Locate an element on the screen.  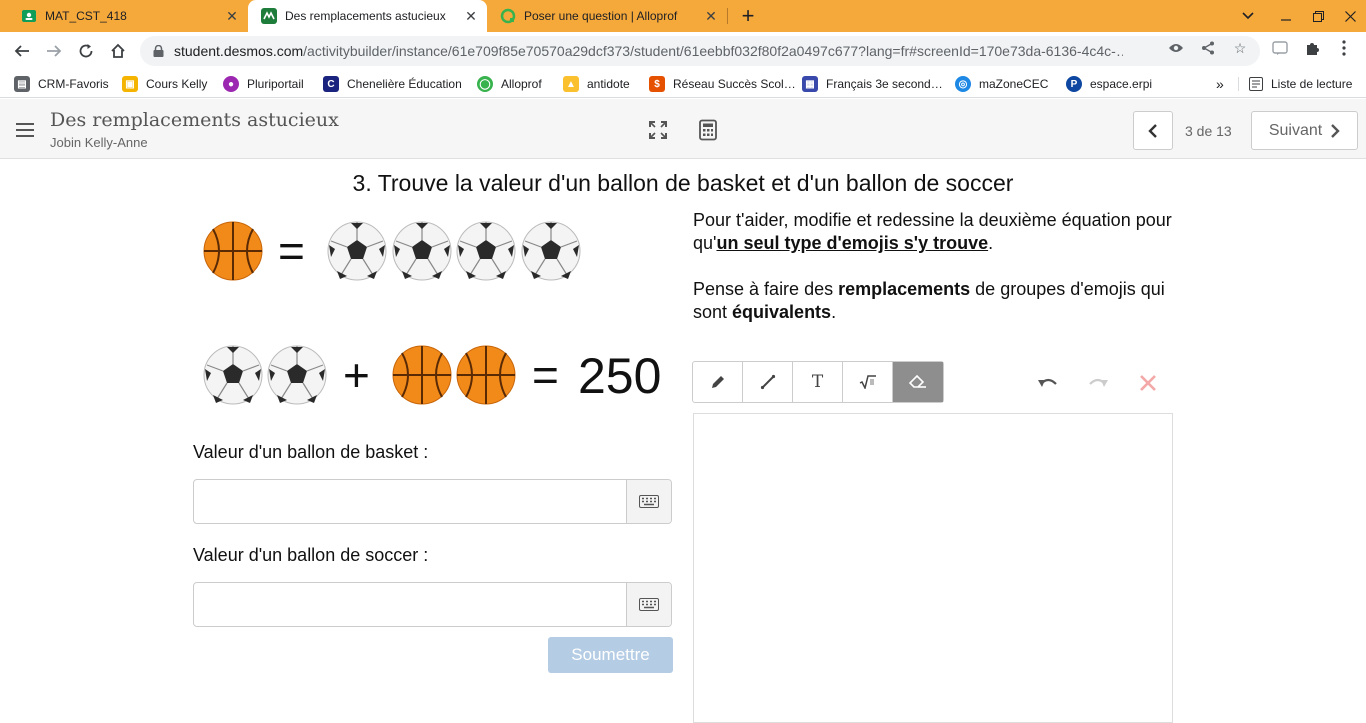
alloprof-icon is located at coordinates (508, 16).